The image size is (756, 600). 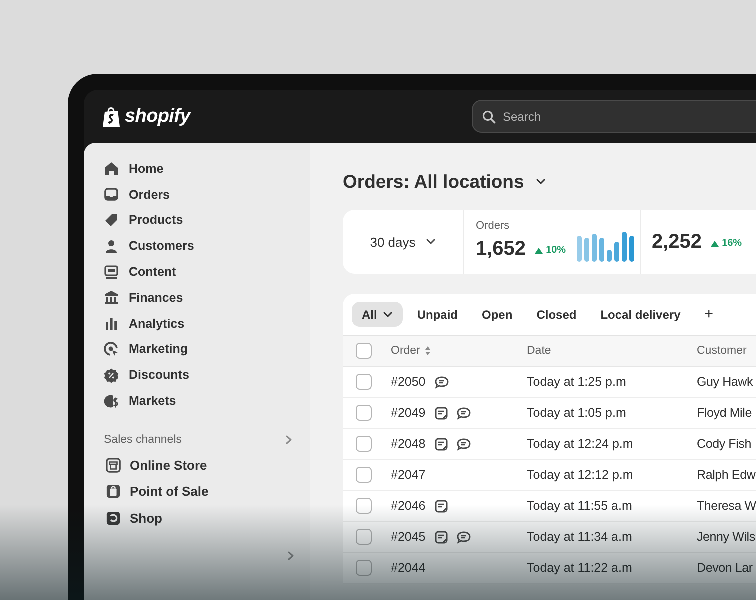 I want to click on column-header: Order, so click(x=405, y=351).